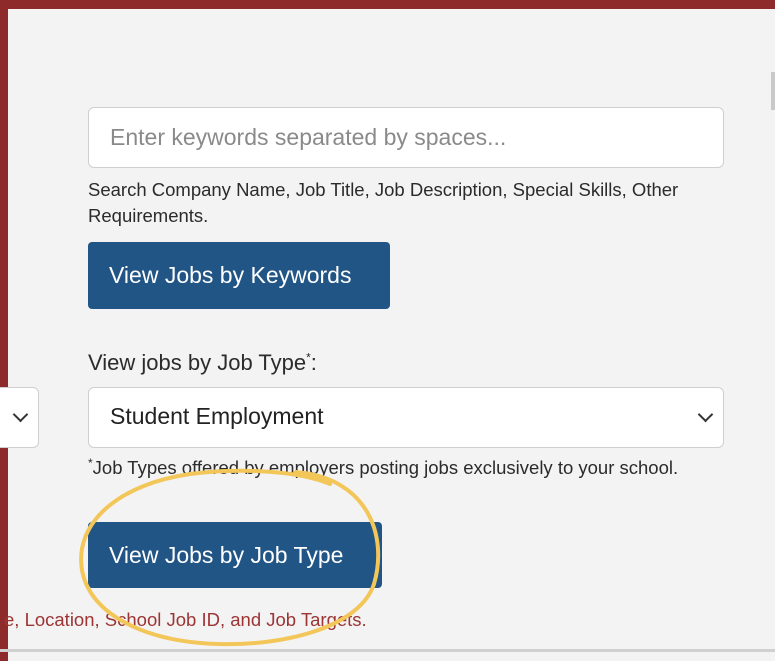  I want to click on job-type-label: View jobs by Job Type*:, so click(202, 363).